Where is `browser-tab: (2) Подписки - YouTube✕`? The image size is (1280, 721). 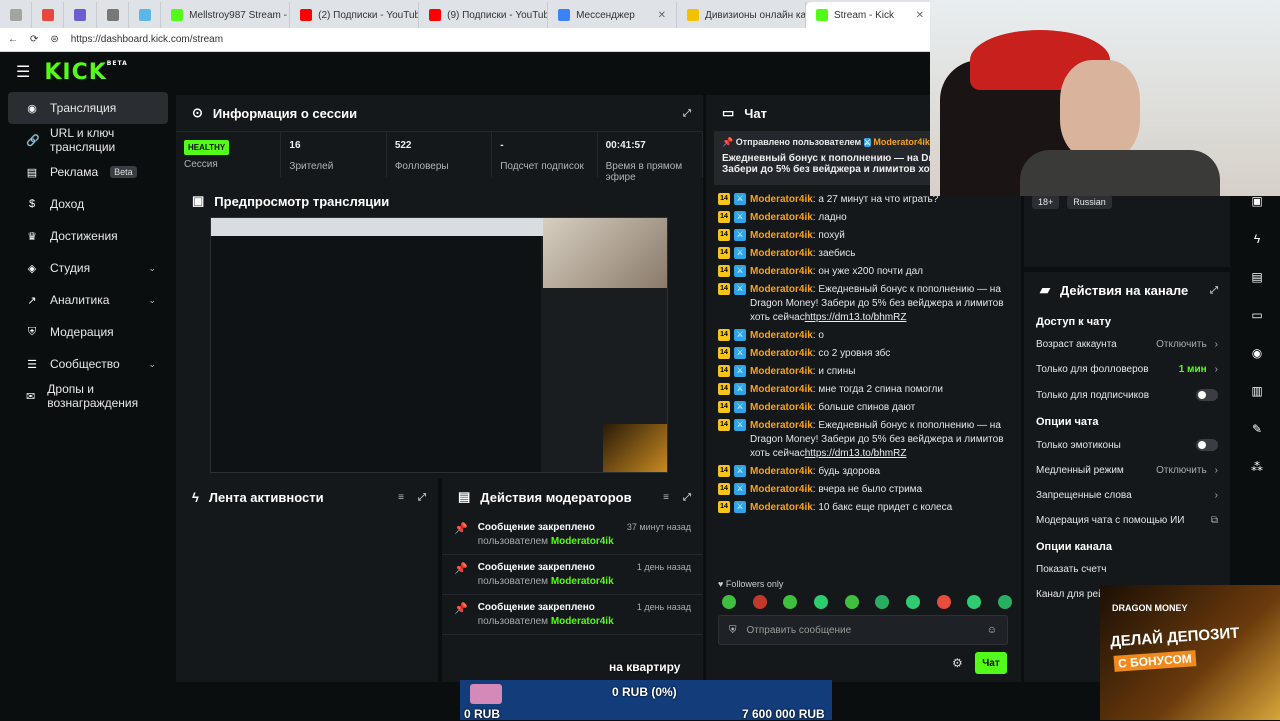 browser-tab: (2) Подписки - YouTube✕ is located at coordinates (355, 15).